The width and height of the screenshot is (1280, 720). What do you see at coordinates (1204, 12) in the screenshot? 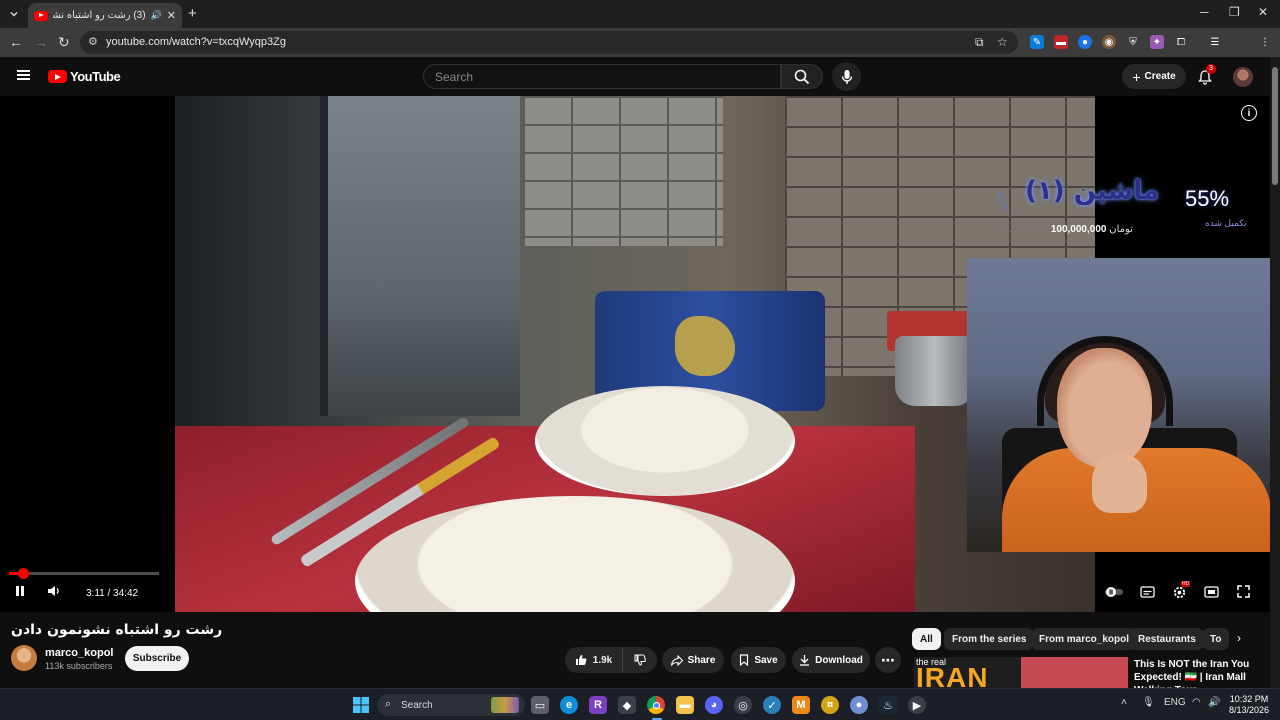
I see `minimize-button: ─` at bounding box center [1204, 12].